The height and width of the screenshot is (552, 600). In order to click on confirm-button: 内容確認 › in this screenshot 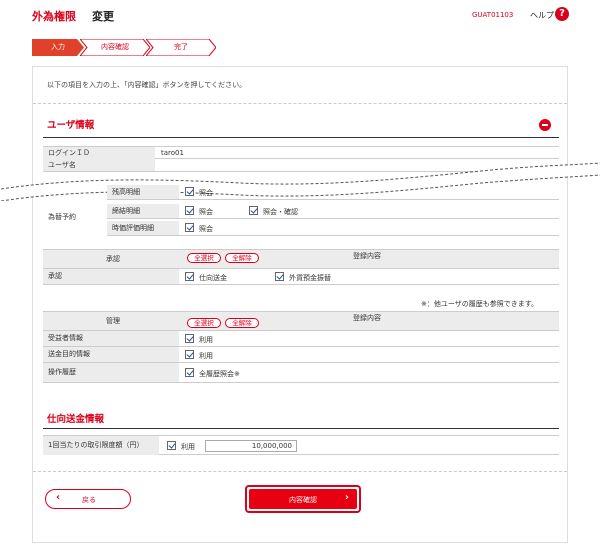, I will do `click(303, 499)`.